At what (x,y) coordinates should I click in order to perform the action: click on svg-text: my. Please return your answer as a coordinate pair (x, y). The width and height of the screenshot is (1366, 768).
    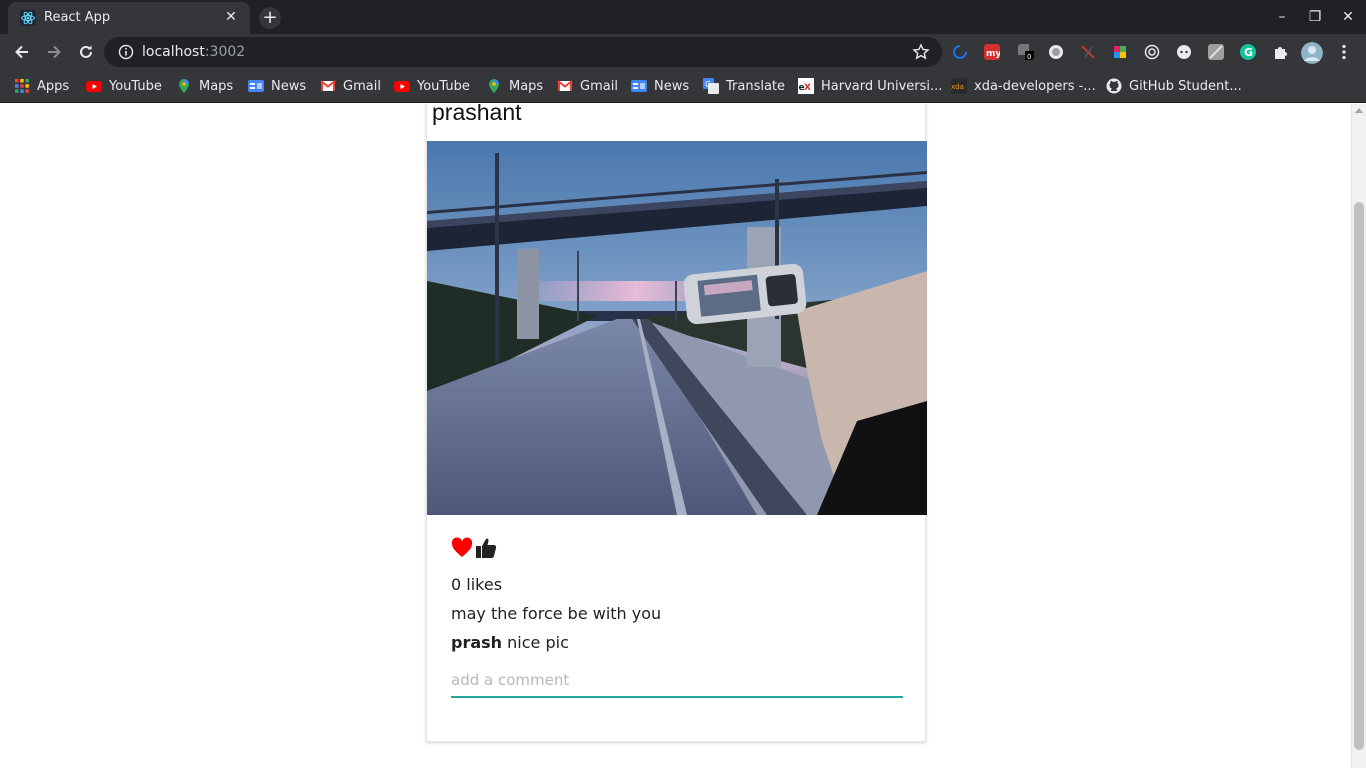
    Looking at the image, I should click on (993, 54).